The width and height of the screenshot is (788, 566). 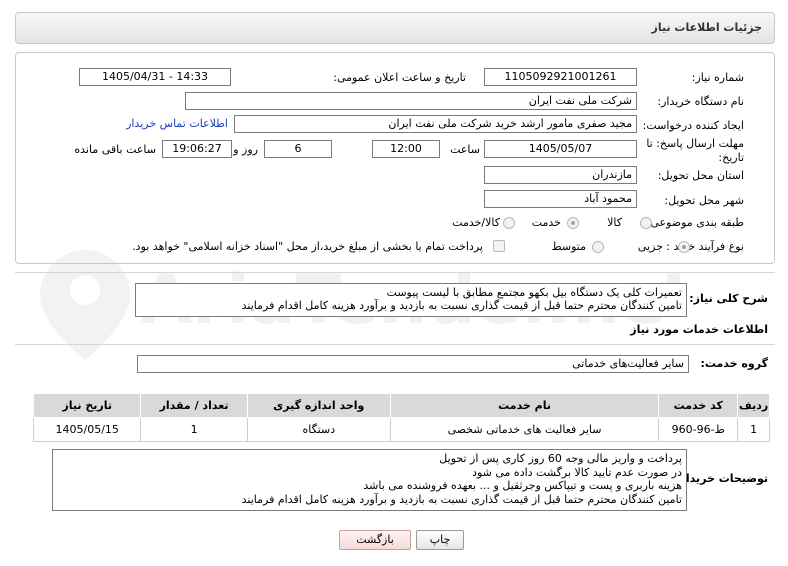 I want to click on deadline-date-field: 1405/05/07, so click(x=560, y=149).